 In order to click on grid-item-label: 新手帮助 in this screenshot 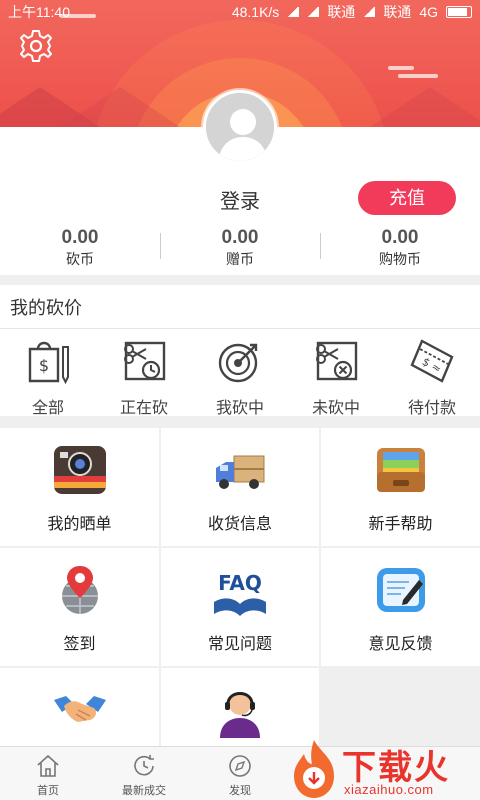, I will do `click(400, 524)`.